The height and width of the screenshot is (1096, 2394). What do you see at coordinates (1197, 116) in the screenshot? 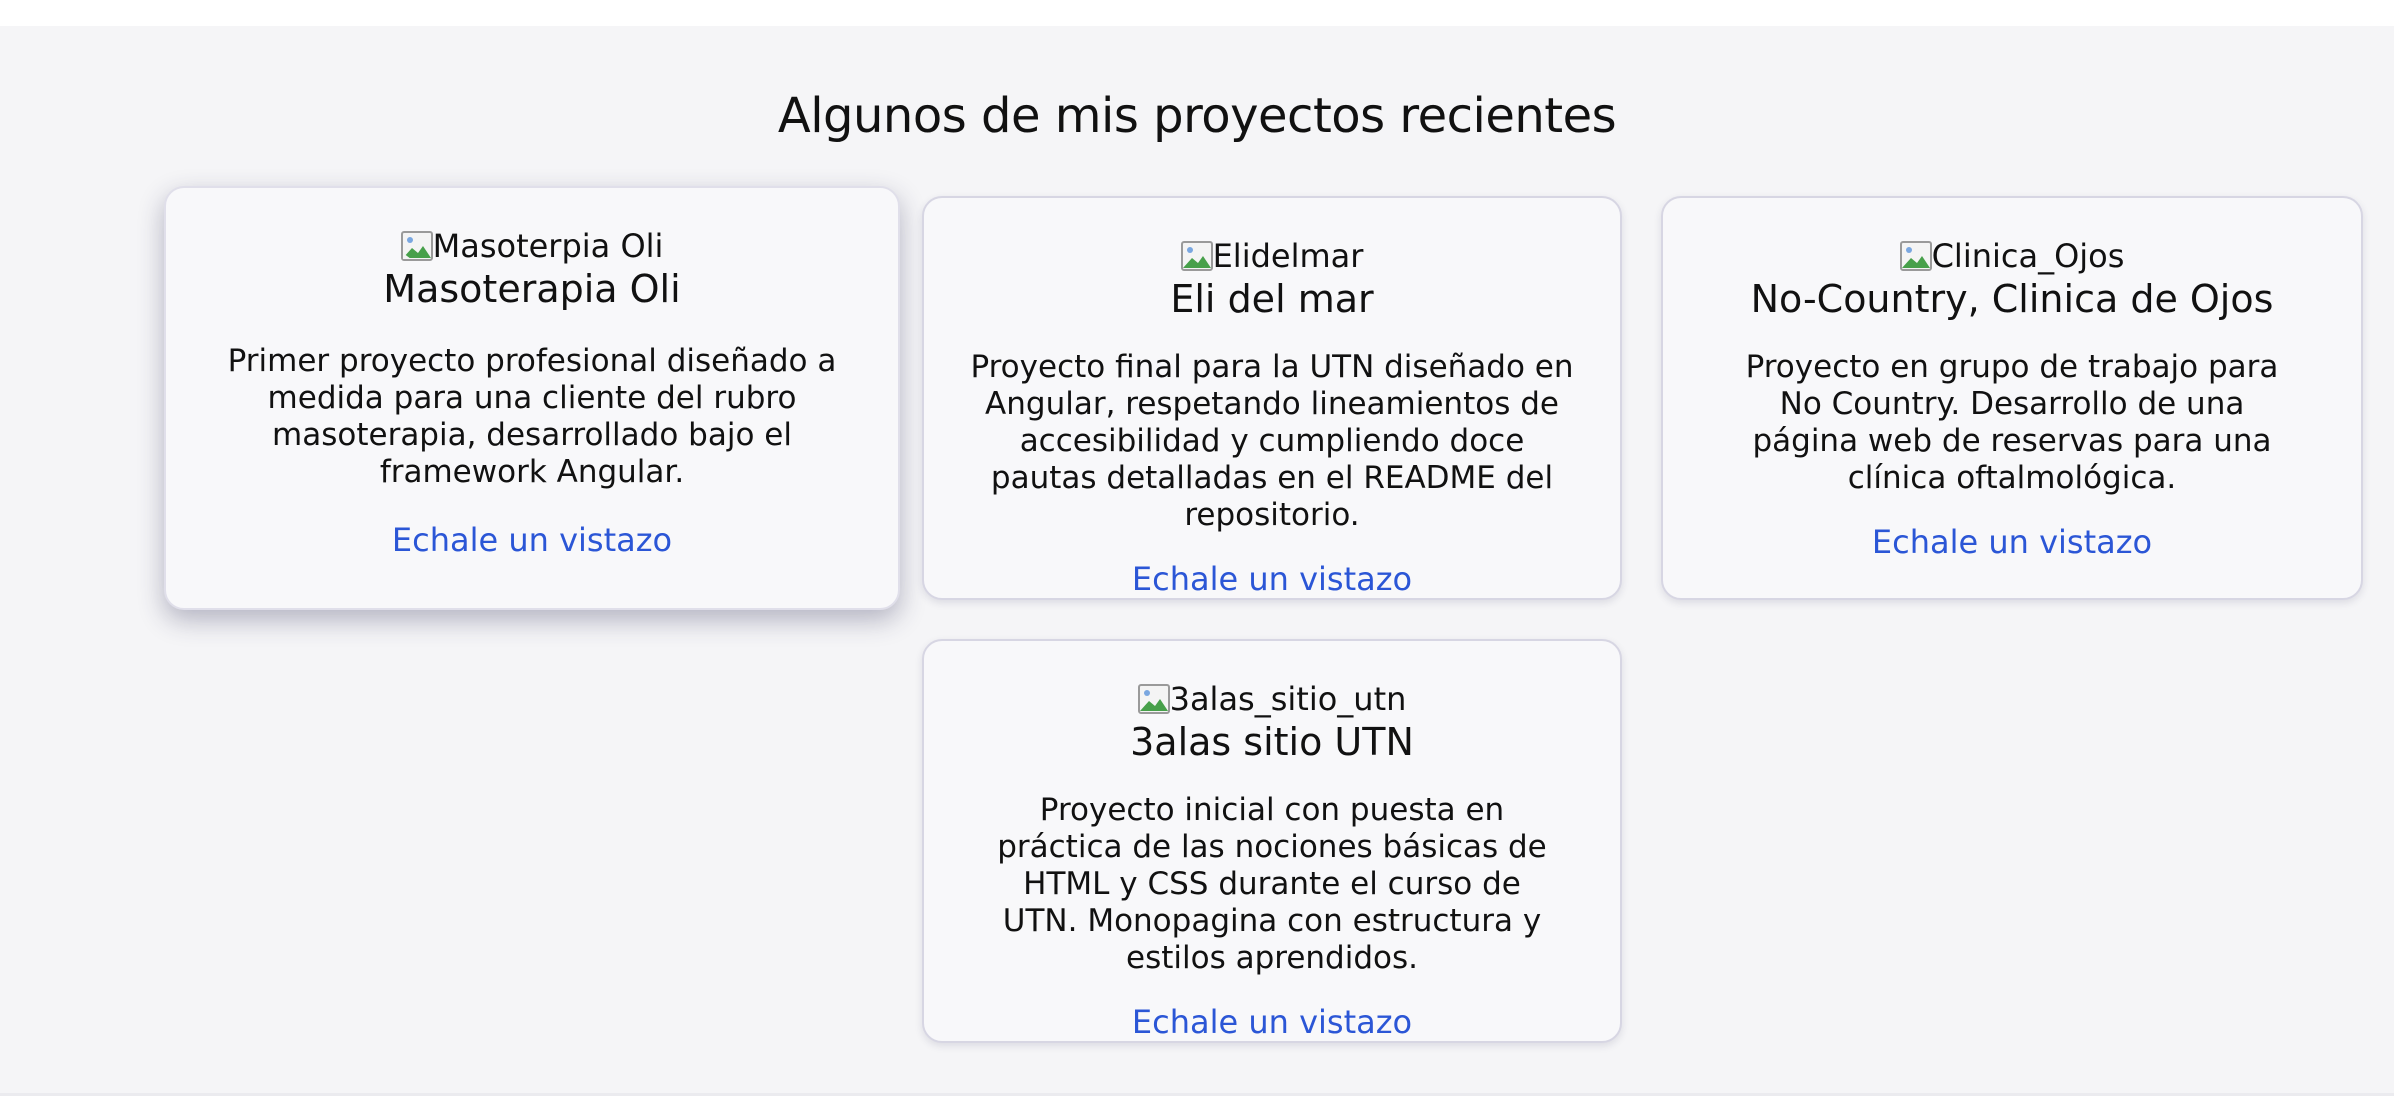
I see `section-title: Algunos de mis proyectos recientes` at bounding box center [1197, 116].